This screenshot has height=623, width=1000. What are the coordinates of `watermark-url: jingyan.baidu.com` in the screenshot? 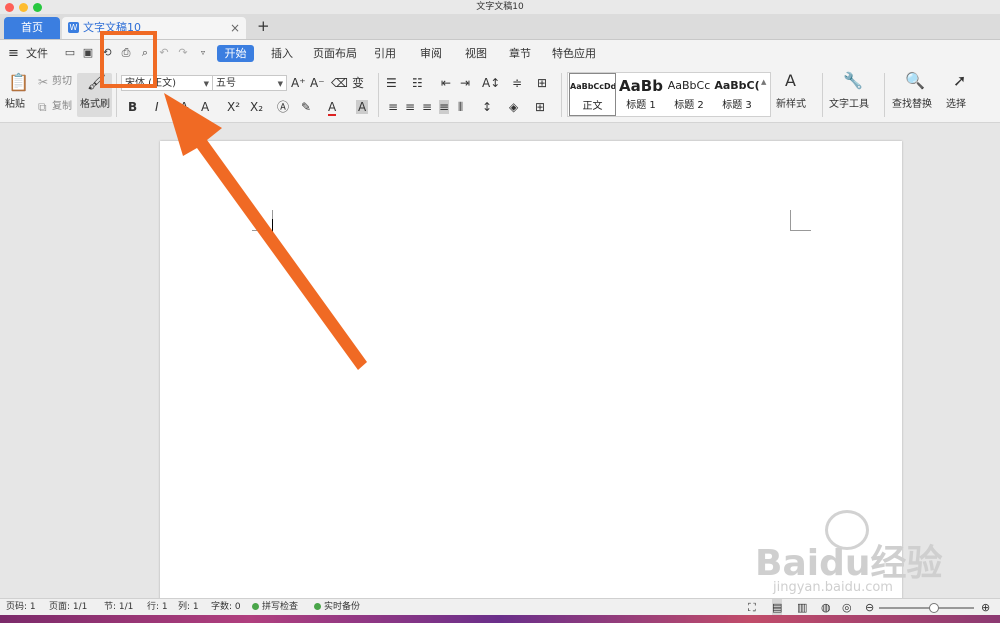 It's located at (833, 587).